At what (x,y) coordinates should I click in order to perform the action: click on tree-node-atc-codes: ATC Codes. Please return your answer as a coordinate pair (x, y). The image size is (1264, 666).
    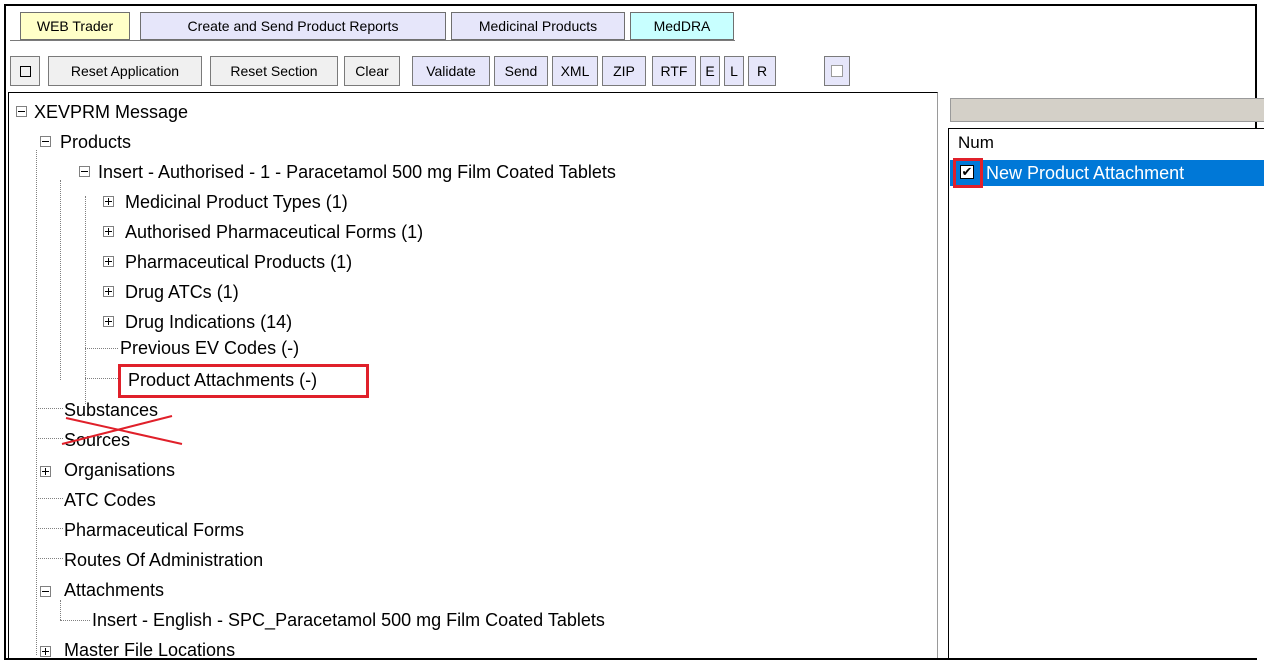
    Looking at the image, I should click on (110, 500).